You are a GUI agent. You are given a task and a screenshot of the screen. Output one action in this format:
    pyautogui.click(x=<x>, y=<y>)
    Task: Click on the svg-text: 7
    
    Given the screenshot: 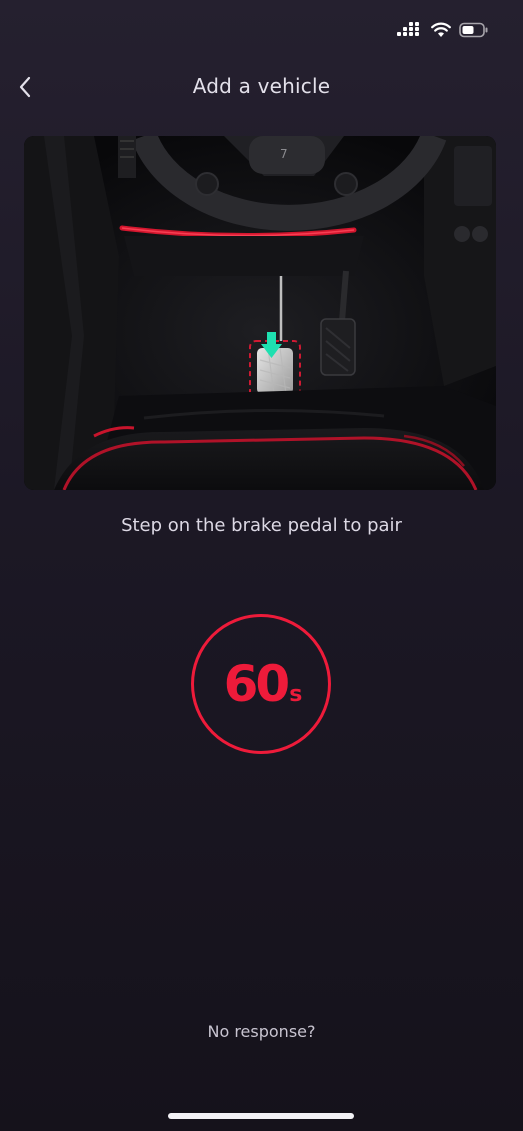 What is the action you would take?
    pyautogui.click(x=284, y=154)
    